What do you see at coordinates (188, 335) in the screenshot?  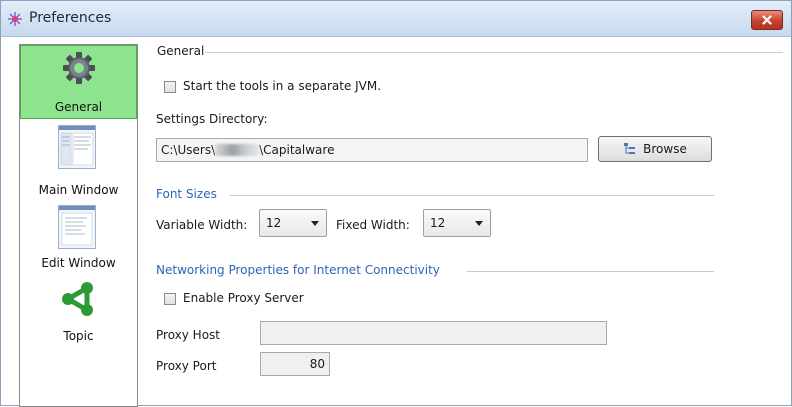 I see `proxy-host-label: Proxy Host` at bounding box center [188, 335].